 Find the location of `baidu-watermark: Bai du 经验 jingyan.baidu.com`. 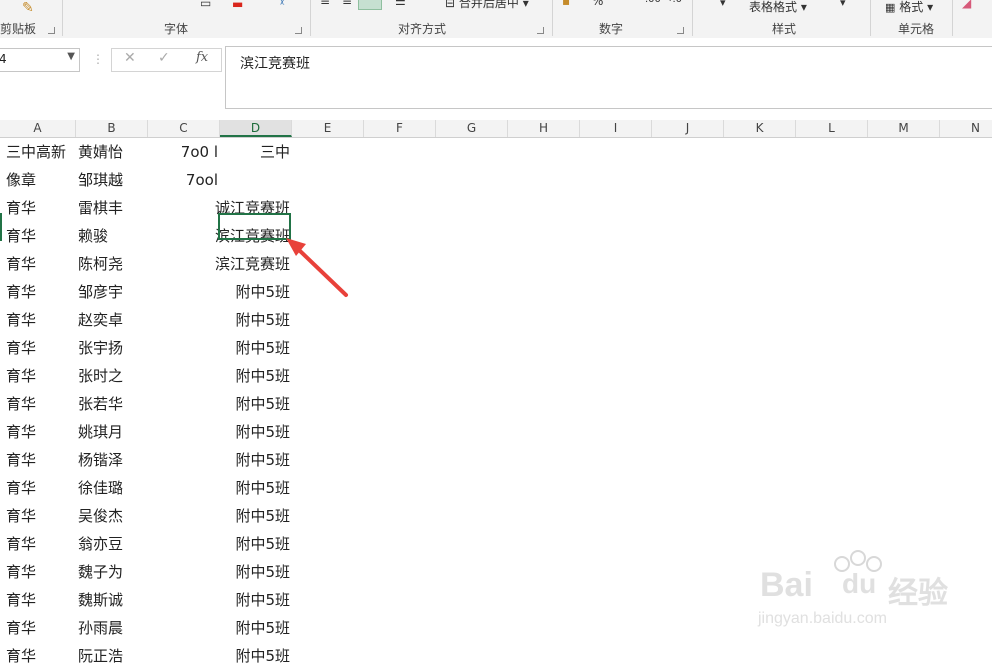

baidu-watermark: Bai du 经验 jingyan.baidu.com is located at coordinates (873, 590).